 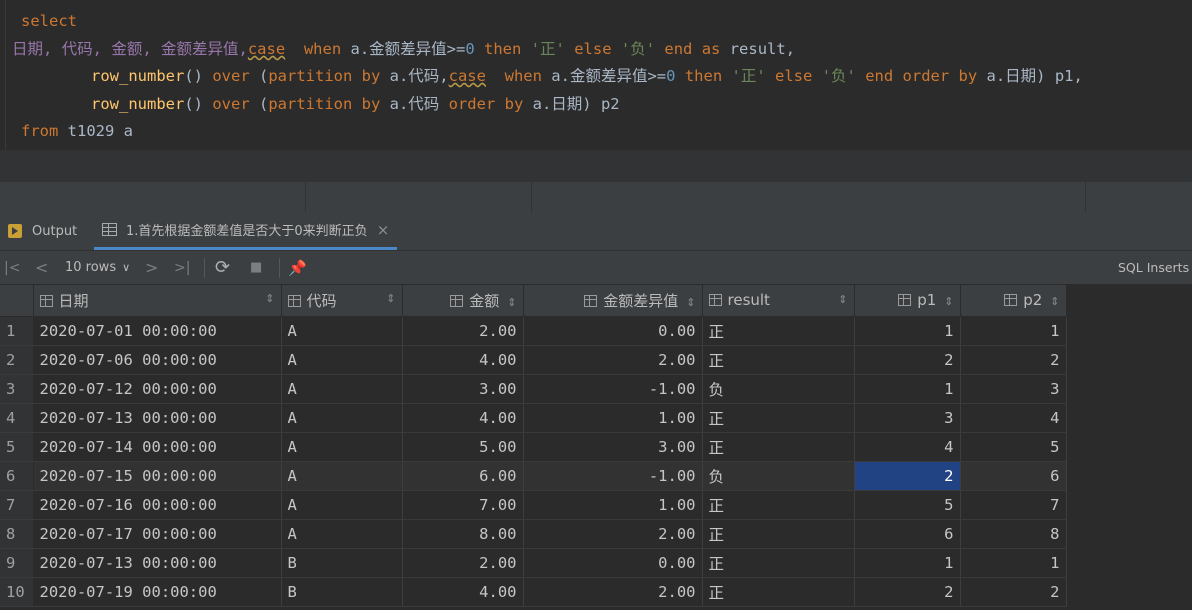 I want to click on table-row: 5 2020-07-14 00:00:00 A 5.00 3.00 正 4 5, so click(x=533, y=447).